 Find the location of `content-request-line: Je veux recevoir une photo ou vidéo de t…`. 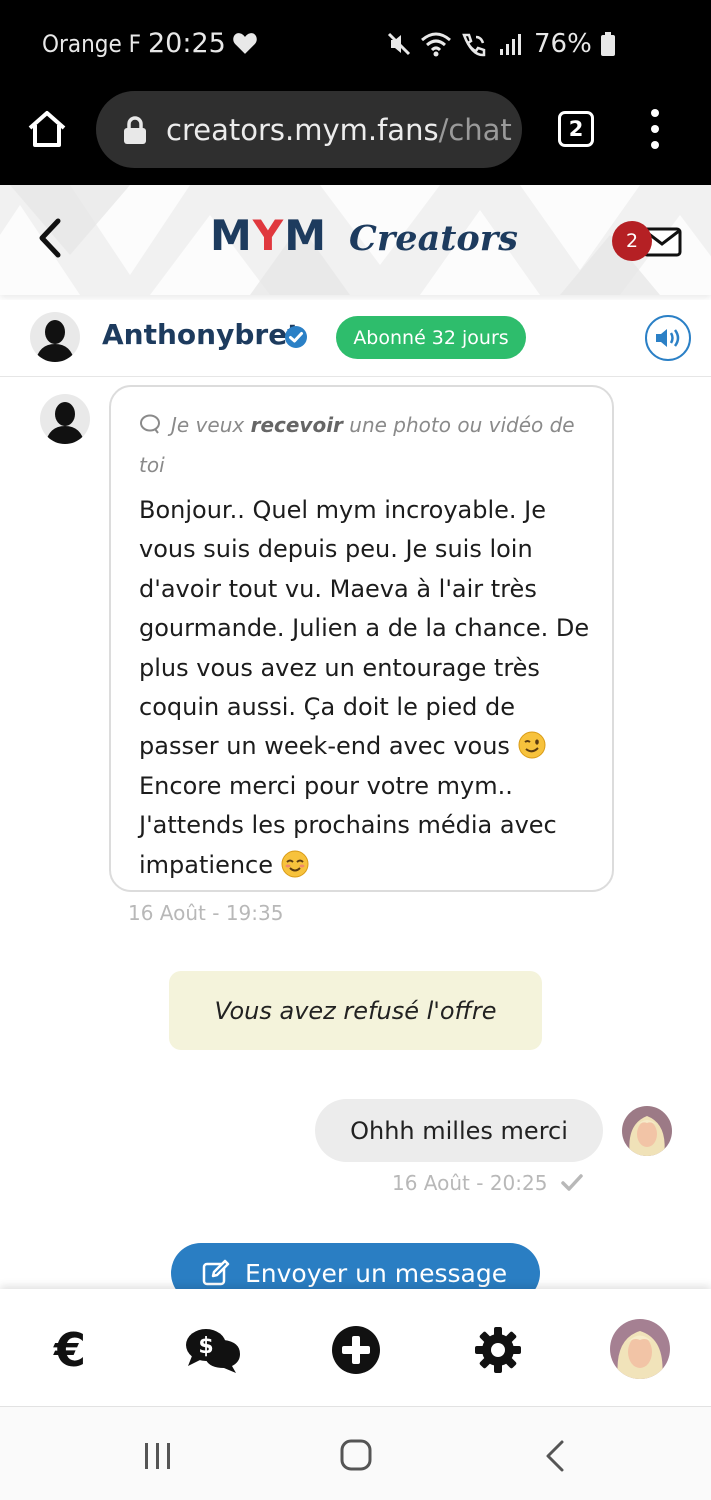

content-request-line: Je veux recevoir une photo ou vidéo de t… is located at coordinates (365, 445).